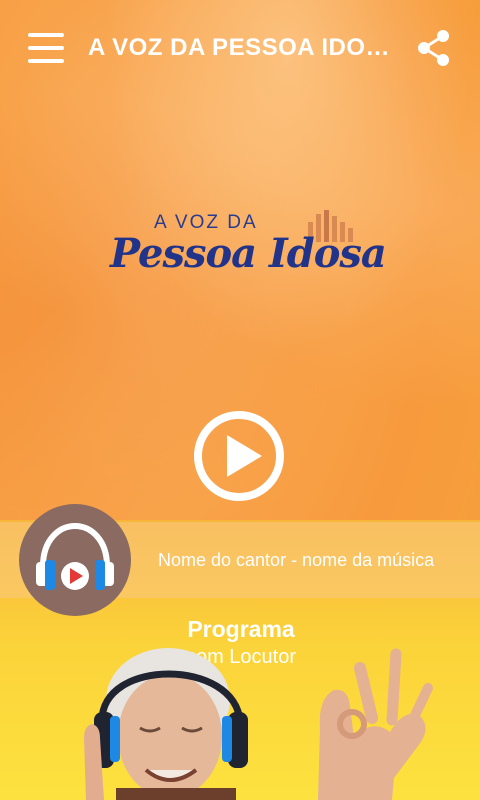 This screenshot has width=480, height=800. I want to click on play-icon, so click(239, 456).